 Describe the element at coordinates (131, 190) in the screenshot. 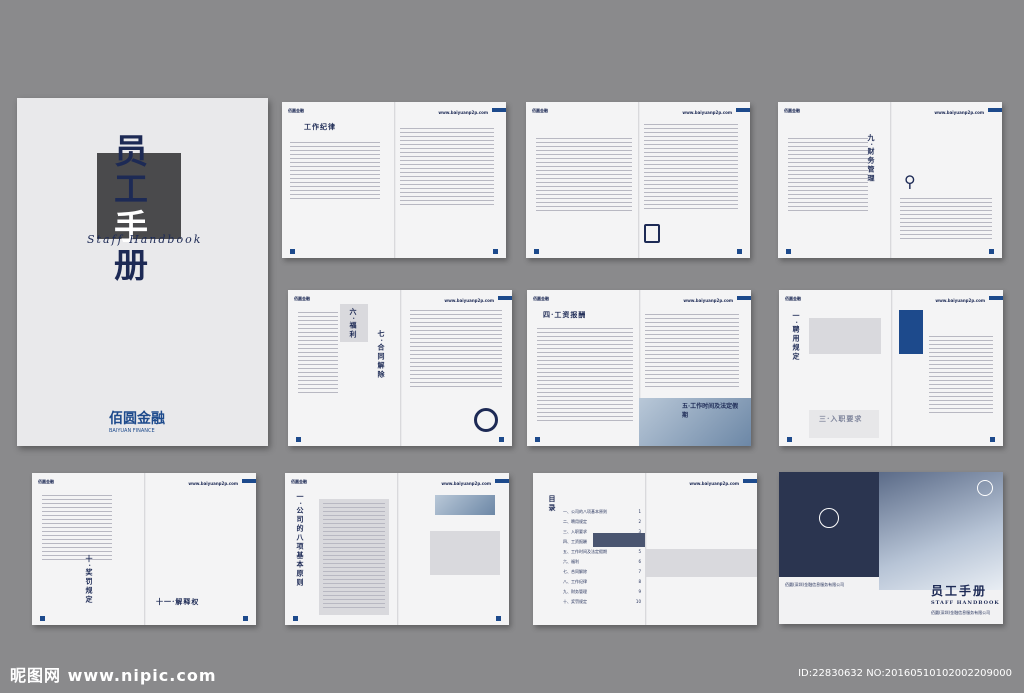

I see `cover-title-char-2: 工` at that location.